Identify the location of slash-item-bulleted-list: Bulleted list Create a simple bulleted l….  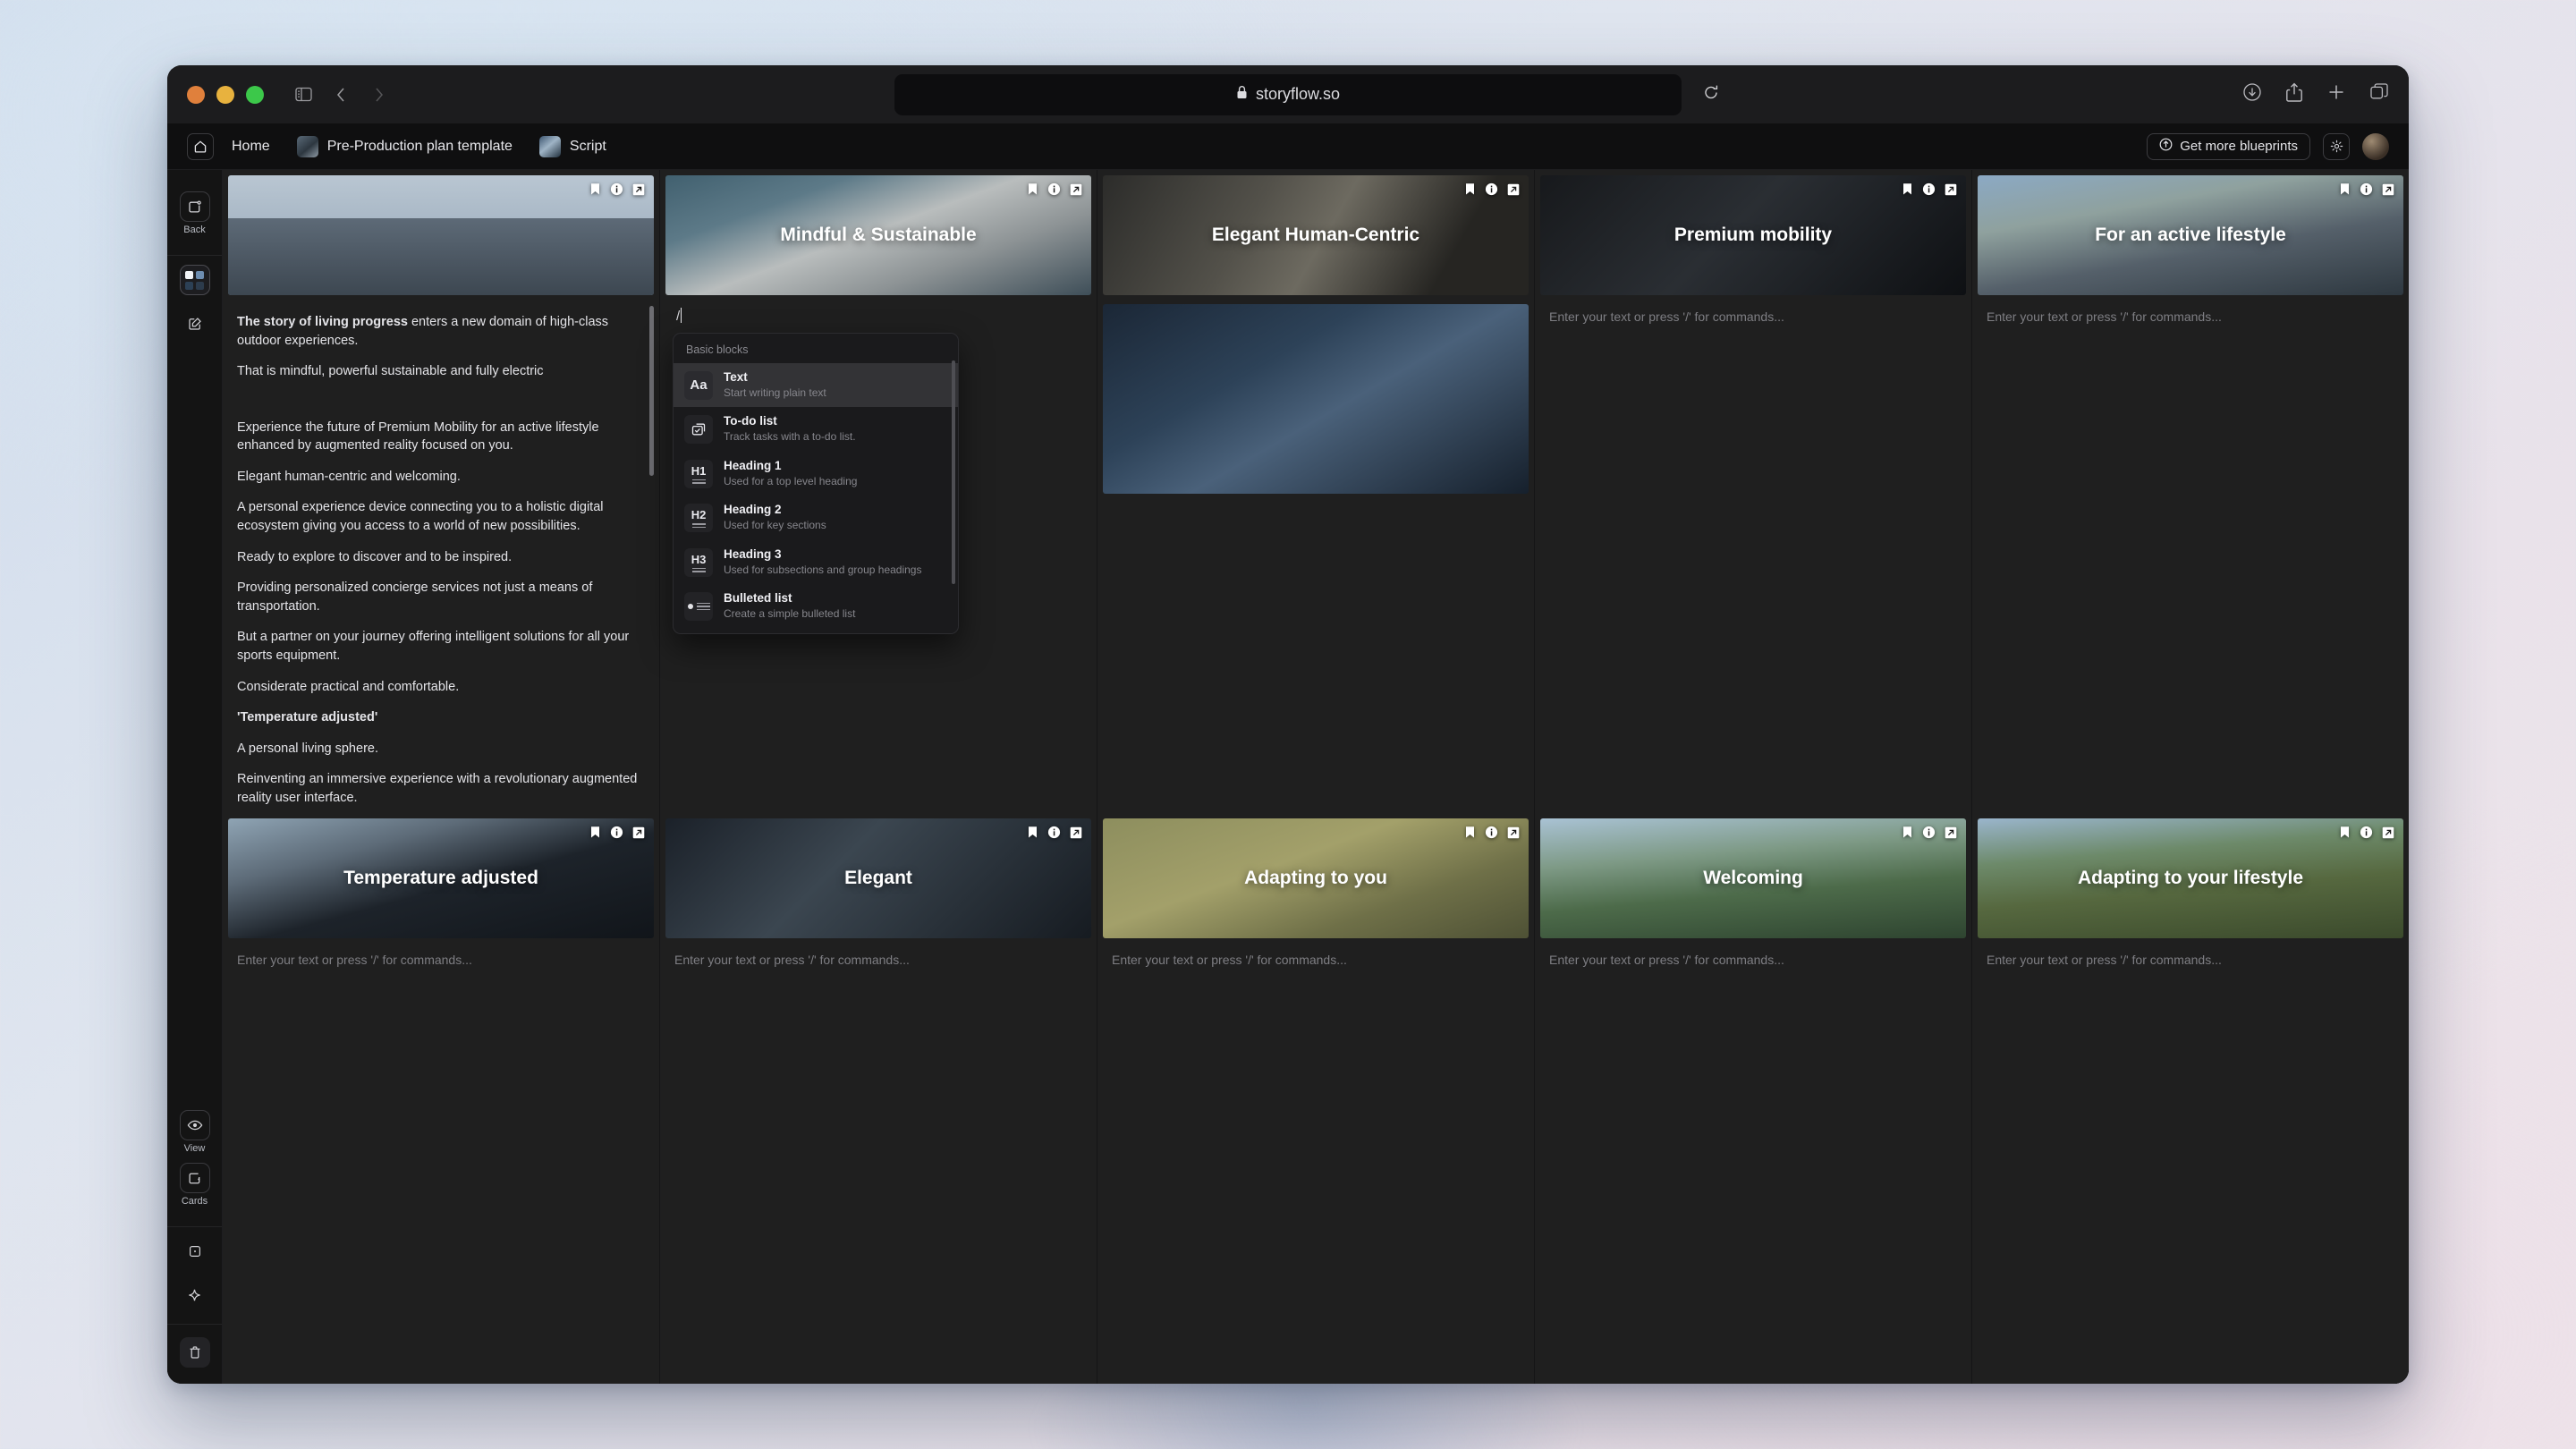
(816, 606).